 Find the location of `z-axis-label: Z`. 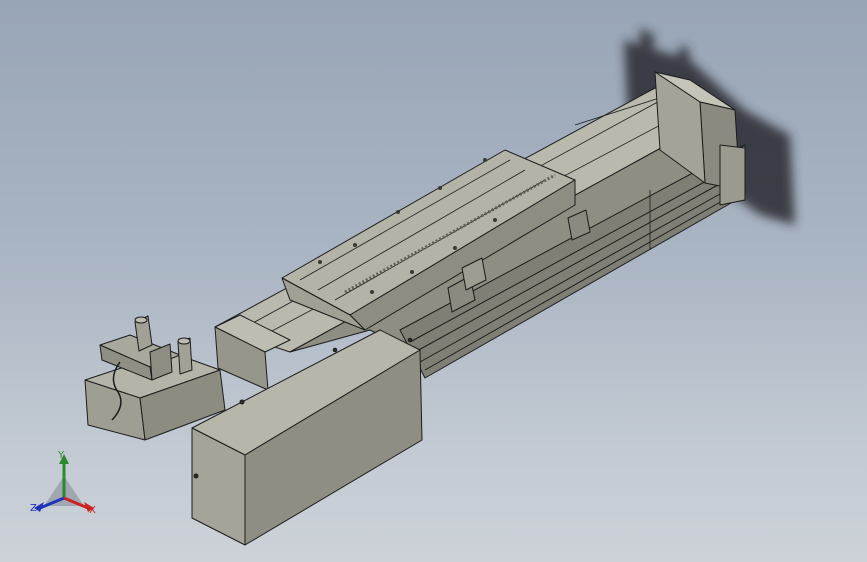

z-axis-label: Z is located at coordinates (33, 508).